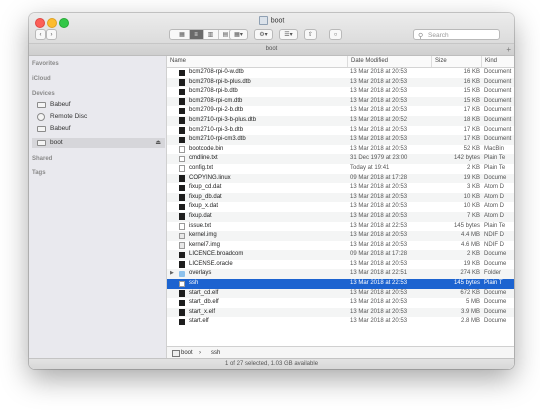 The width and height of the screenshot is (540, 412). What do you see at coordinates (176, 61) in the screenshot?
I see `column-name: Name` at bounding box center [176, 61].